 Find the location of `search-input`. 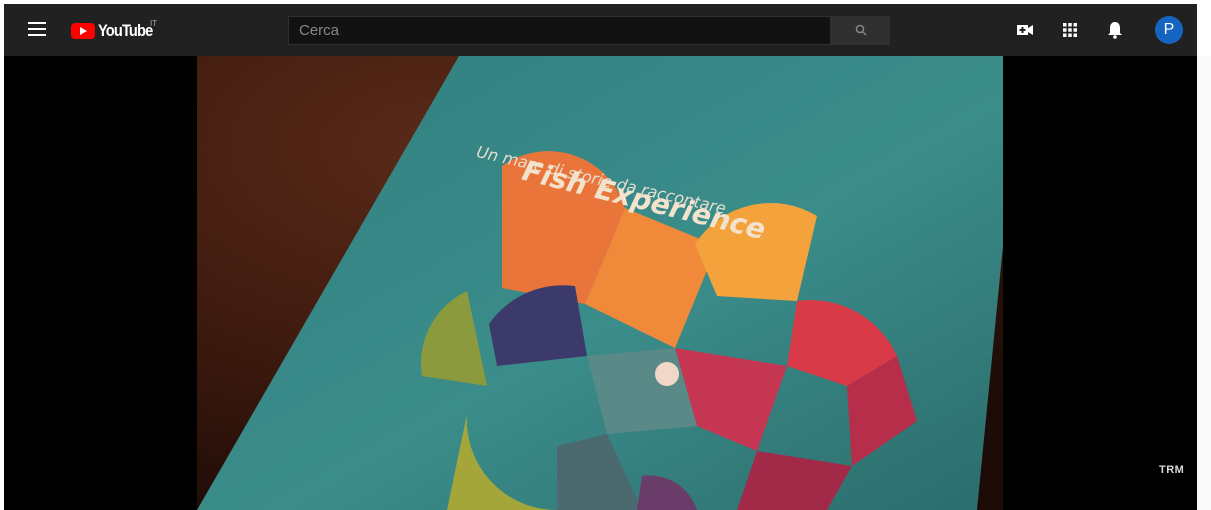

search-input is located at coordinates (559, 30).